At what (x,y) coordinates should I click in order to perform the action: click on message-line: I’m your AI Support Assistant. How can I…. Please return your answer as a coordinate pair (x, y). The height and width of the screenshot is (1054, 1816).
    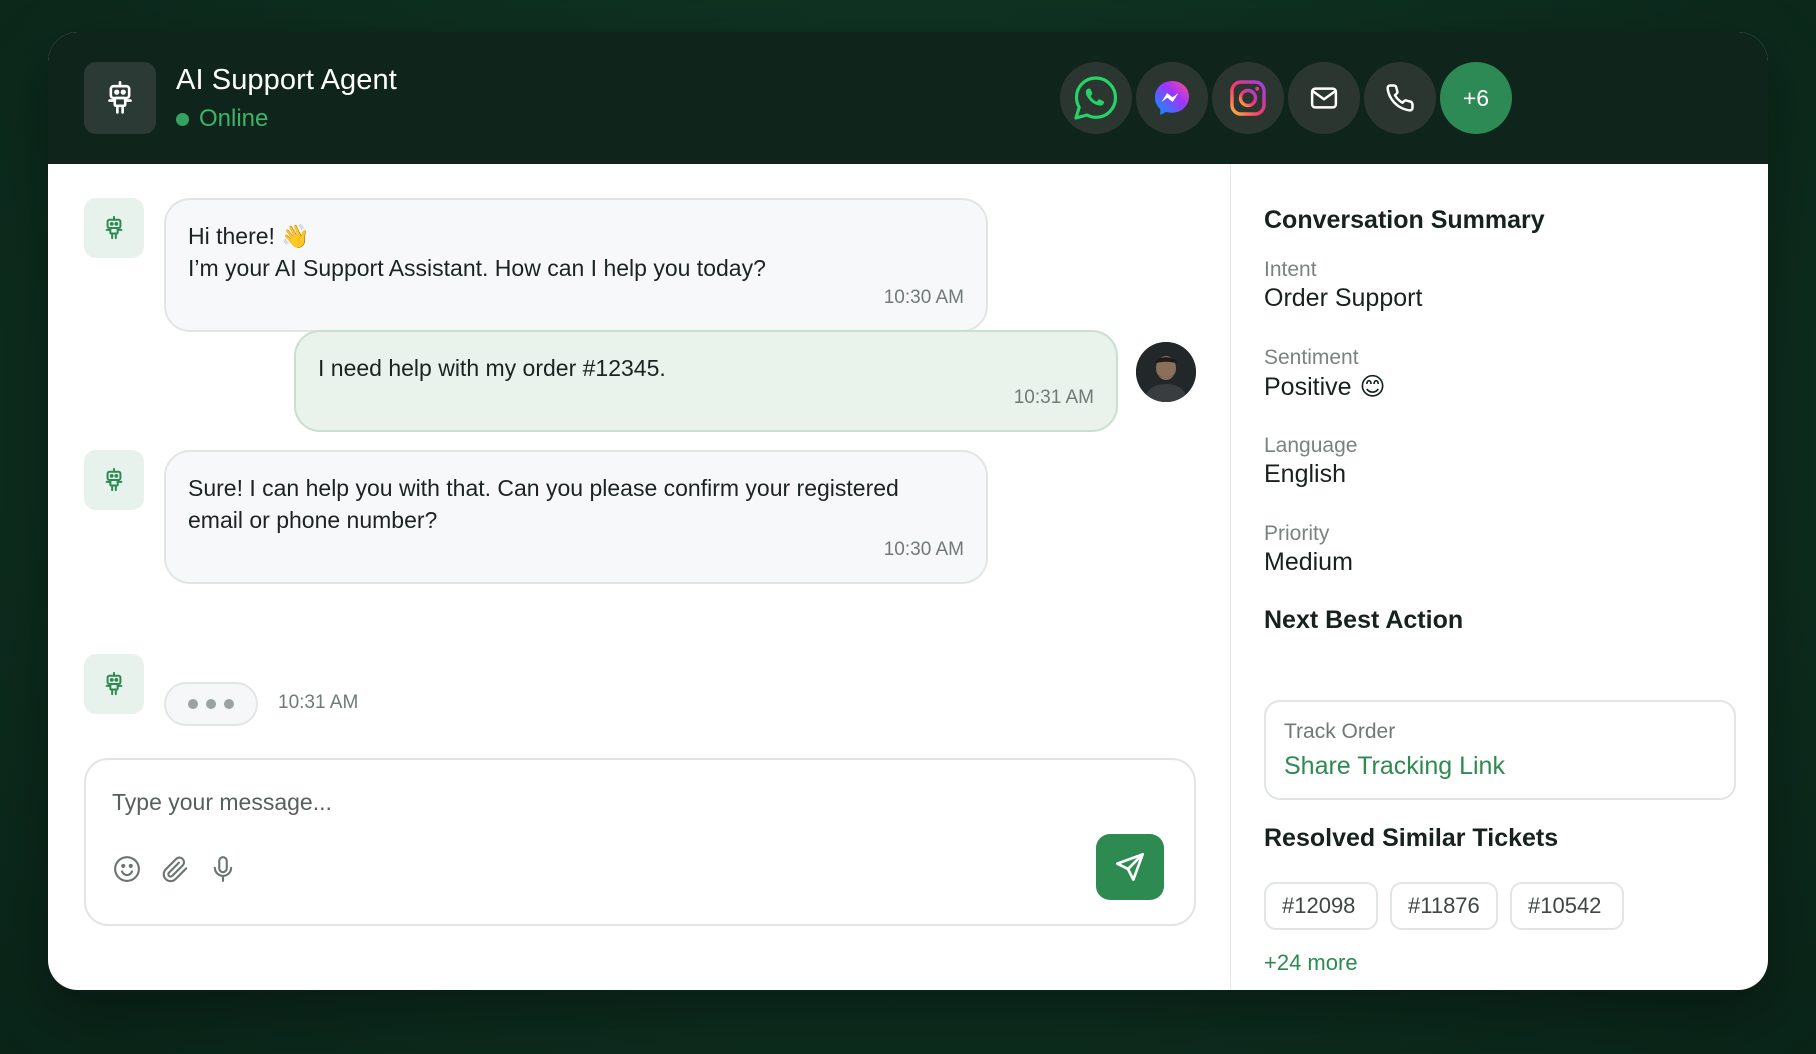
    Looking at the image, I should click on (477, 268).